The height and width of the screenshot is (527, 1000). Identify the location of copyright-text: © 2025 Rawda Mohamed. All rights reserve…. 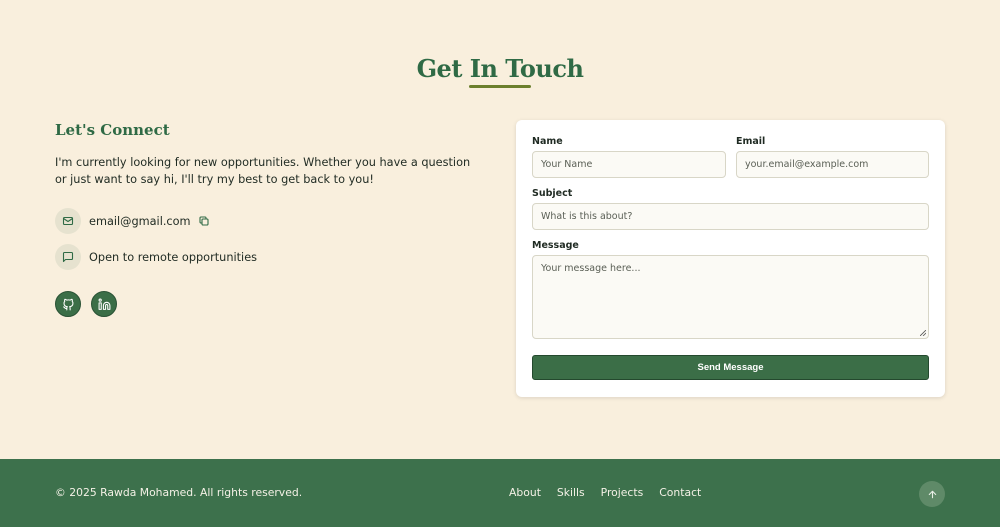
(179, 492).